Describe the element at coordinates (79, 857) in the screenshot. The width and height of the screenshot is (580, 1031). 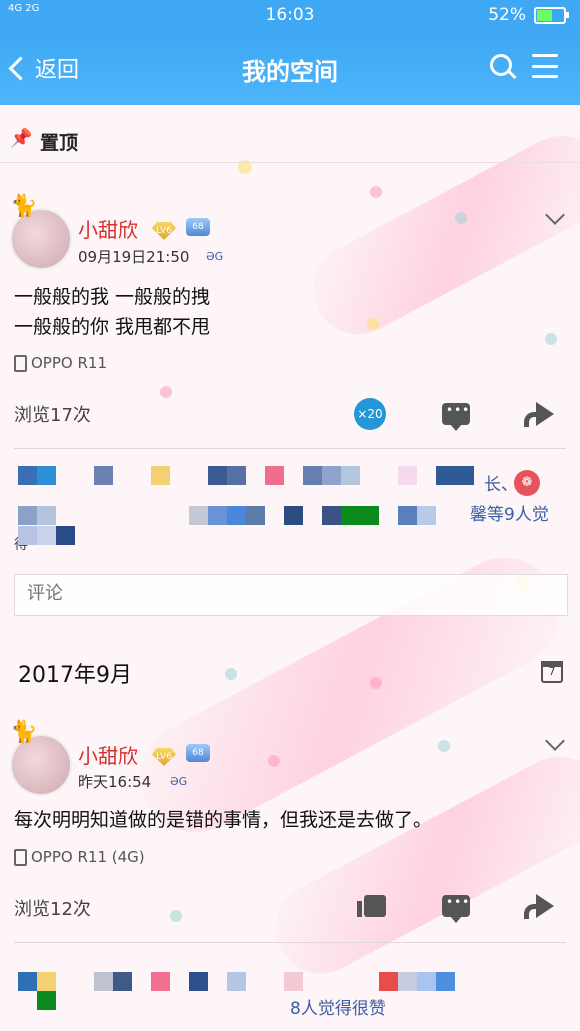
I see `device-label: OPPO R11 (4G)` at that location.